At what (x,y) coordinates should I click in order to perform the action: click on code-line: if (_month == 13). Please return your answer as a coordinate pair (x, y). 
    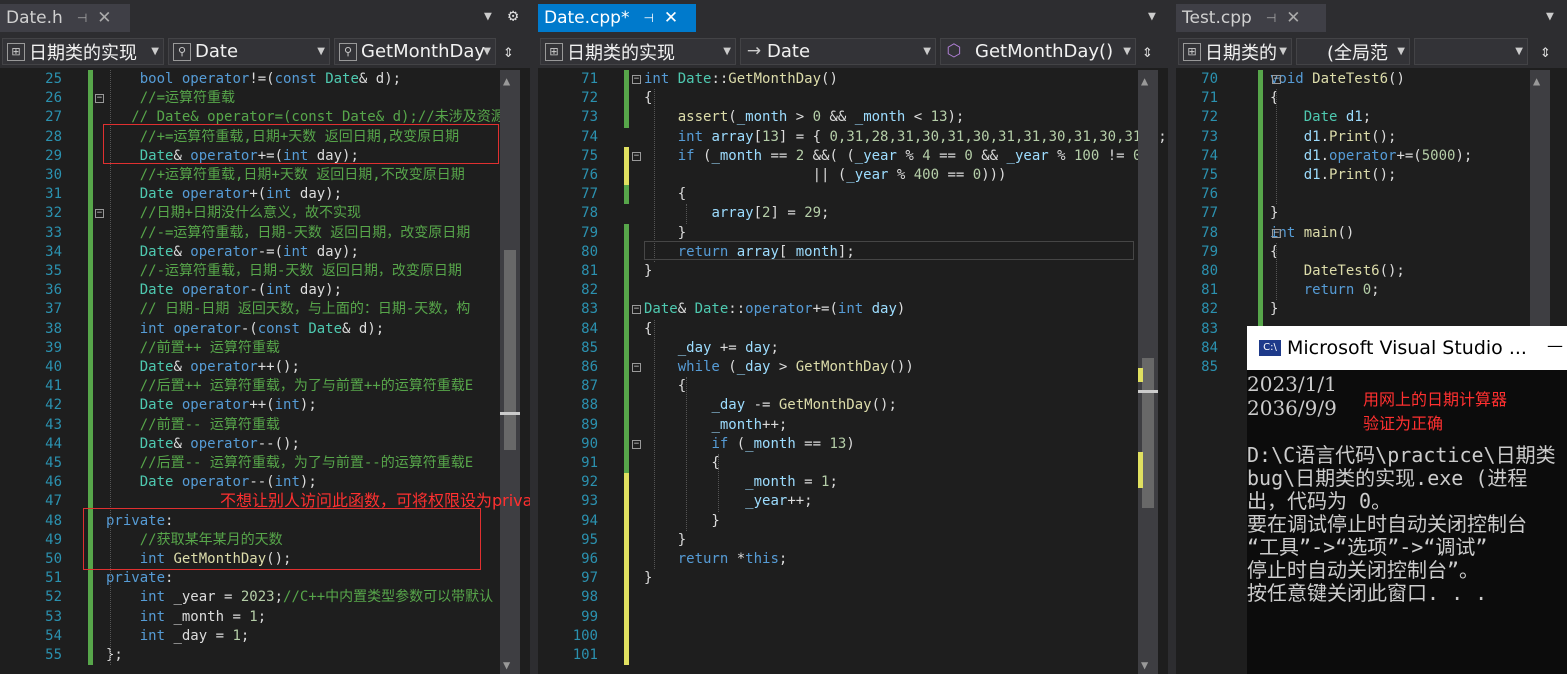
    Looking at the image, I should click on (749, 444).